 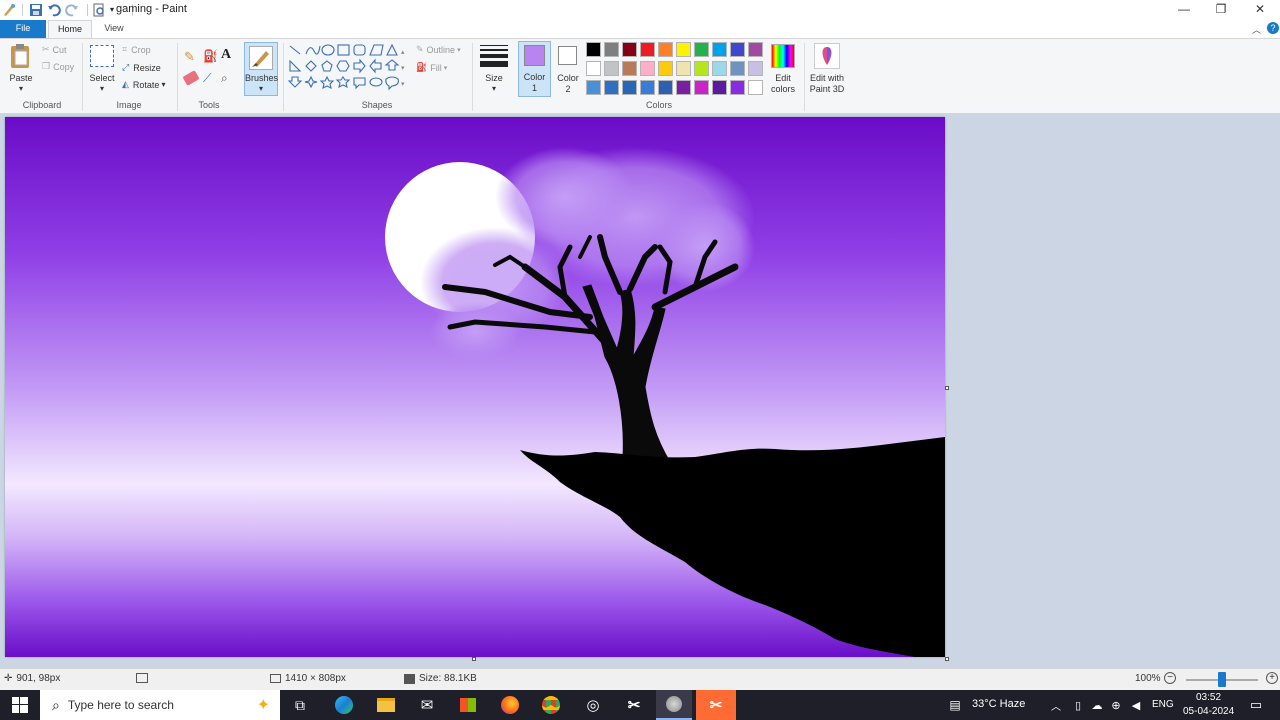 What do you see at coordinates (947, 659) in the screenshot?
I see `resize-handle-corner` at bounding box center [947, 659].